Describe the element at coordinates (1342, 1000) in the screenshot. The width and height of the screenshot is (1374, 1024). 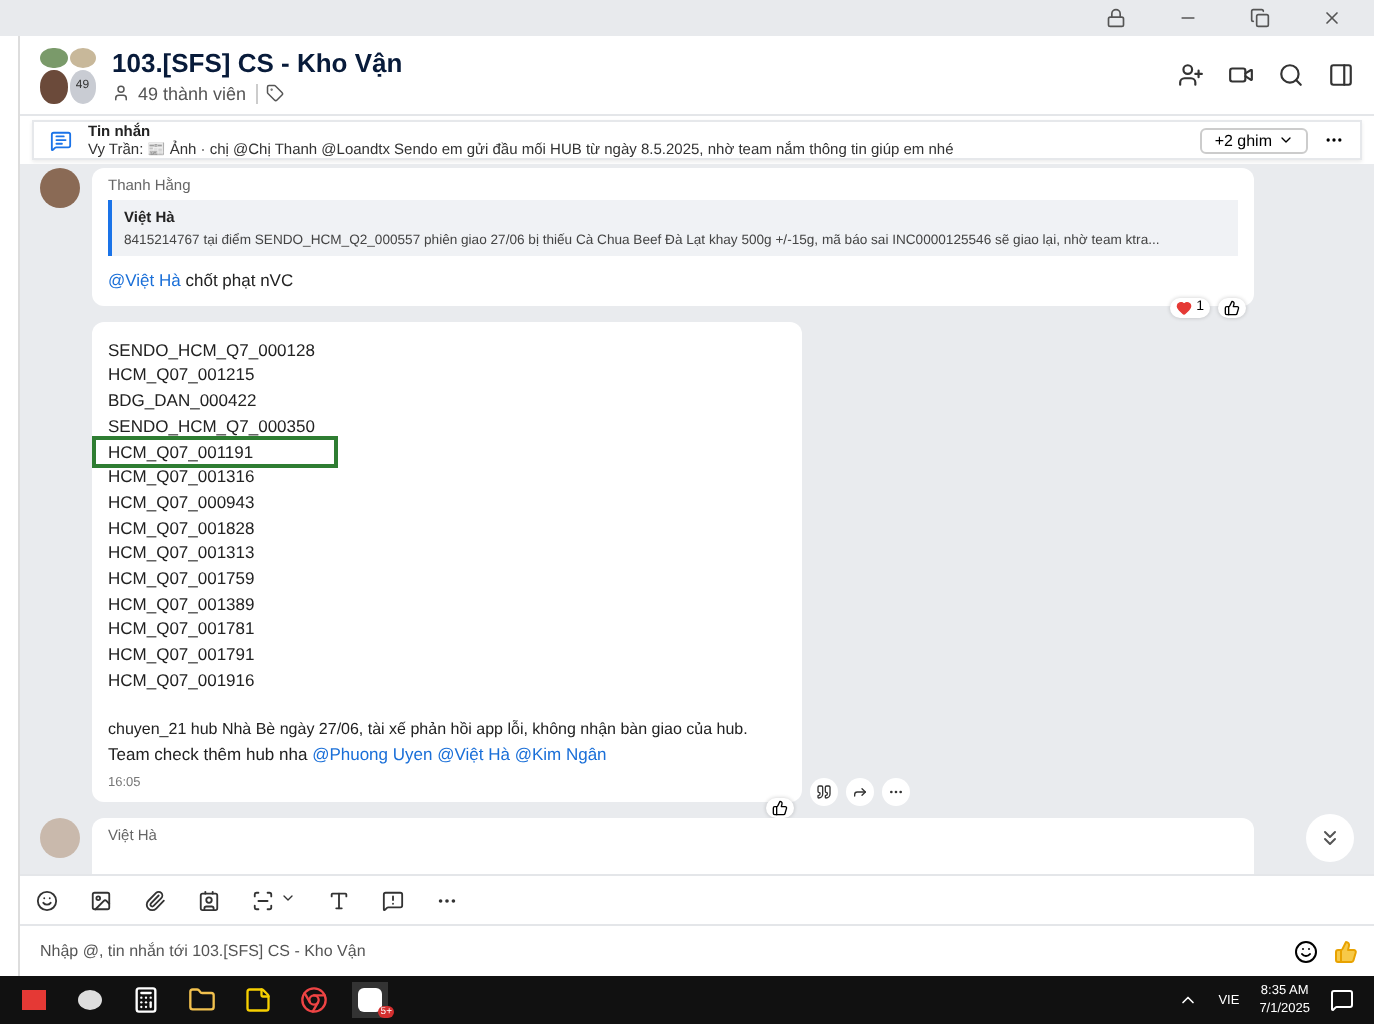
I see `notifications-icon` at that location.